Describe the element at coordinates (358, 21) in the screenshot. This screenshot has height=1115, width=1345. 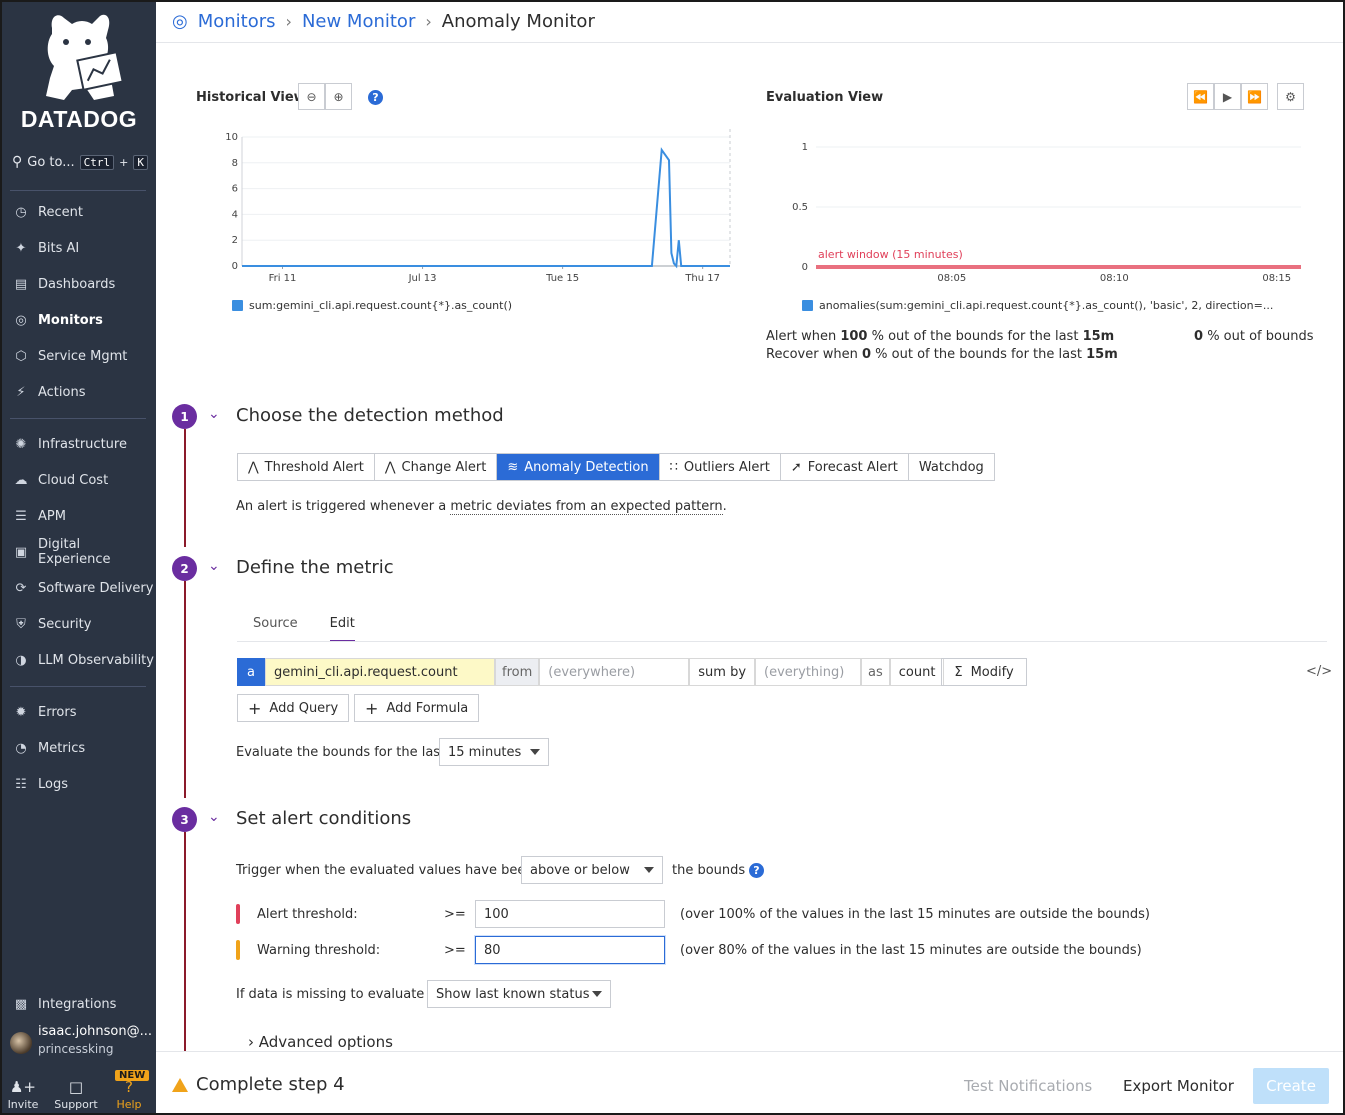
I see `breadcrumb-new-monitor: New Monitor` at that location.